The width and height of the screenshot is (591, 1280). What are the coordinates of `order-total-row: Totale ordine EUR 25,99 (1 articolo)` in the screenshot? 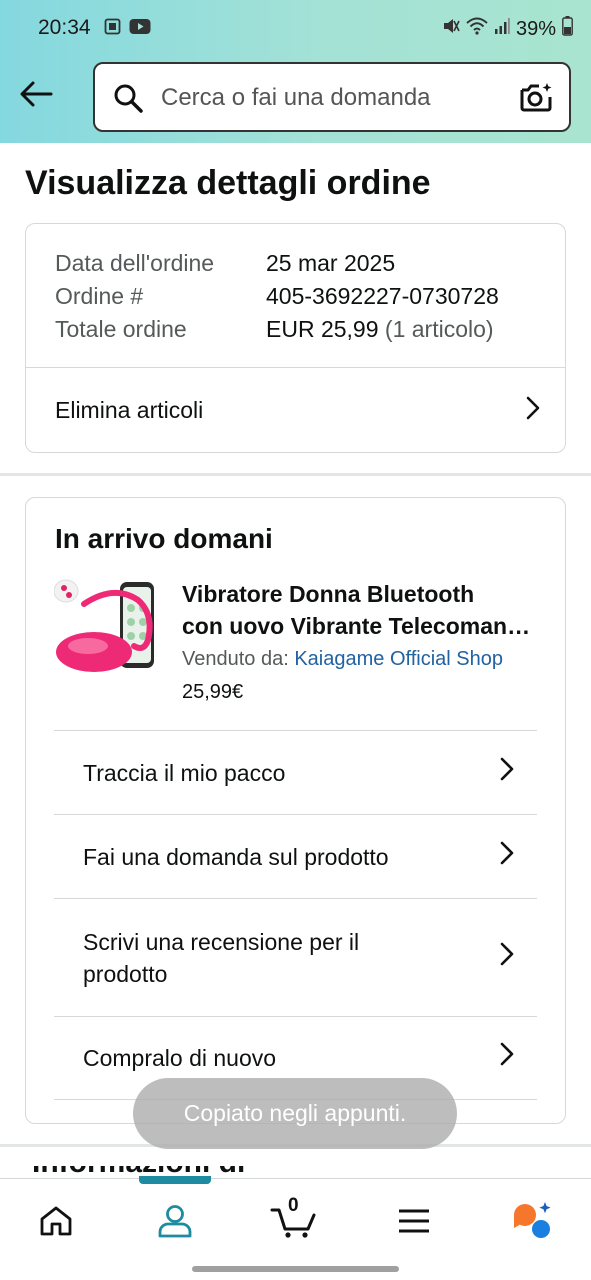 It's located at (277, 330).